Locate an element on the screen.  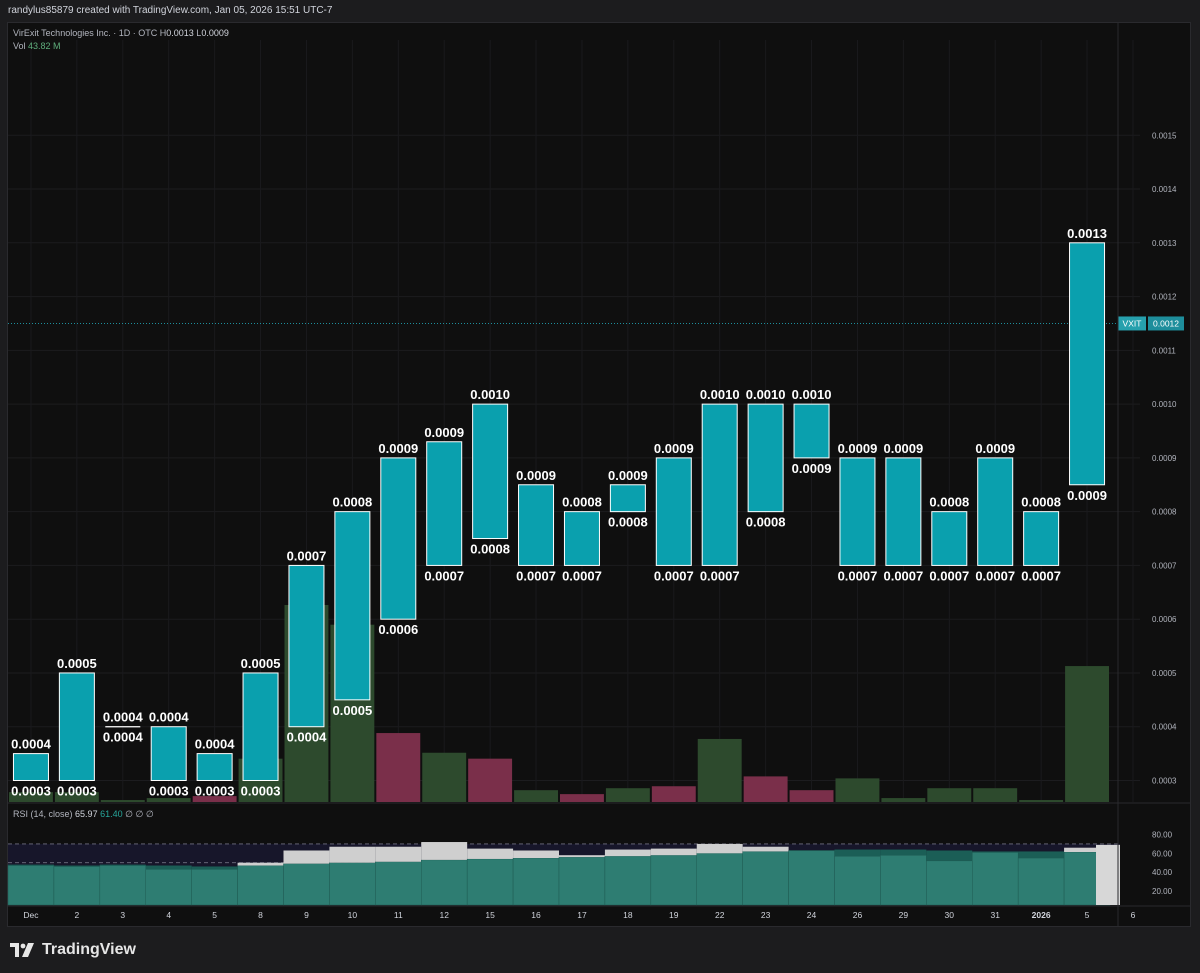
price-tick-label: 0.0010 is located at coordinates (1164, 404).